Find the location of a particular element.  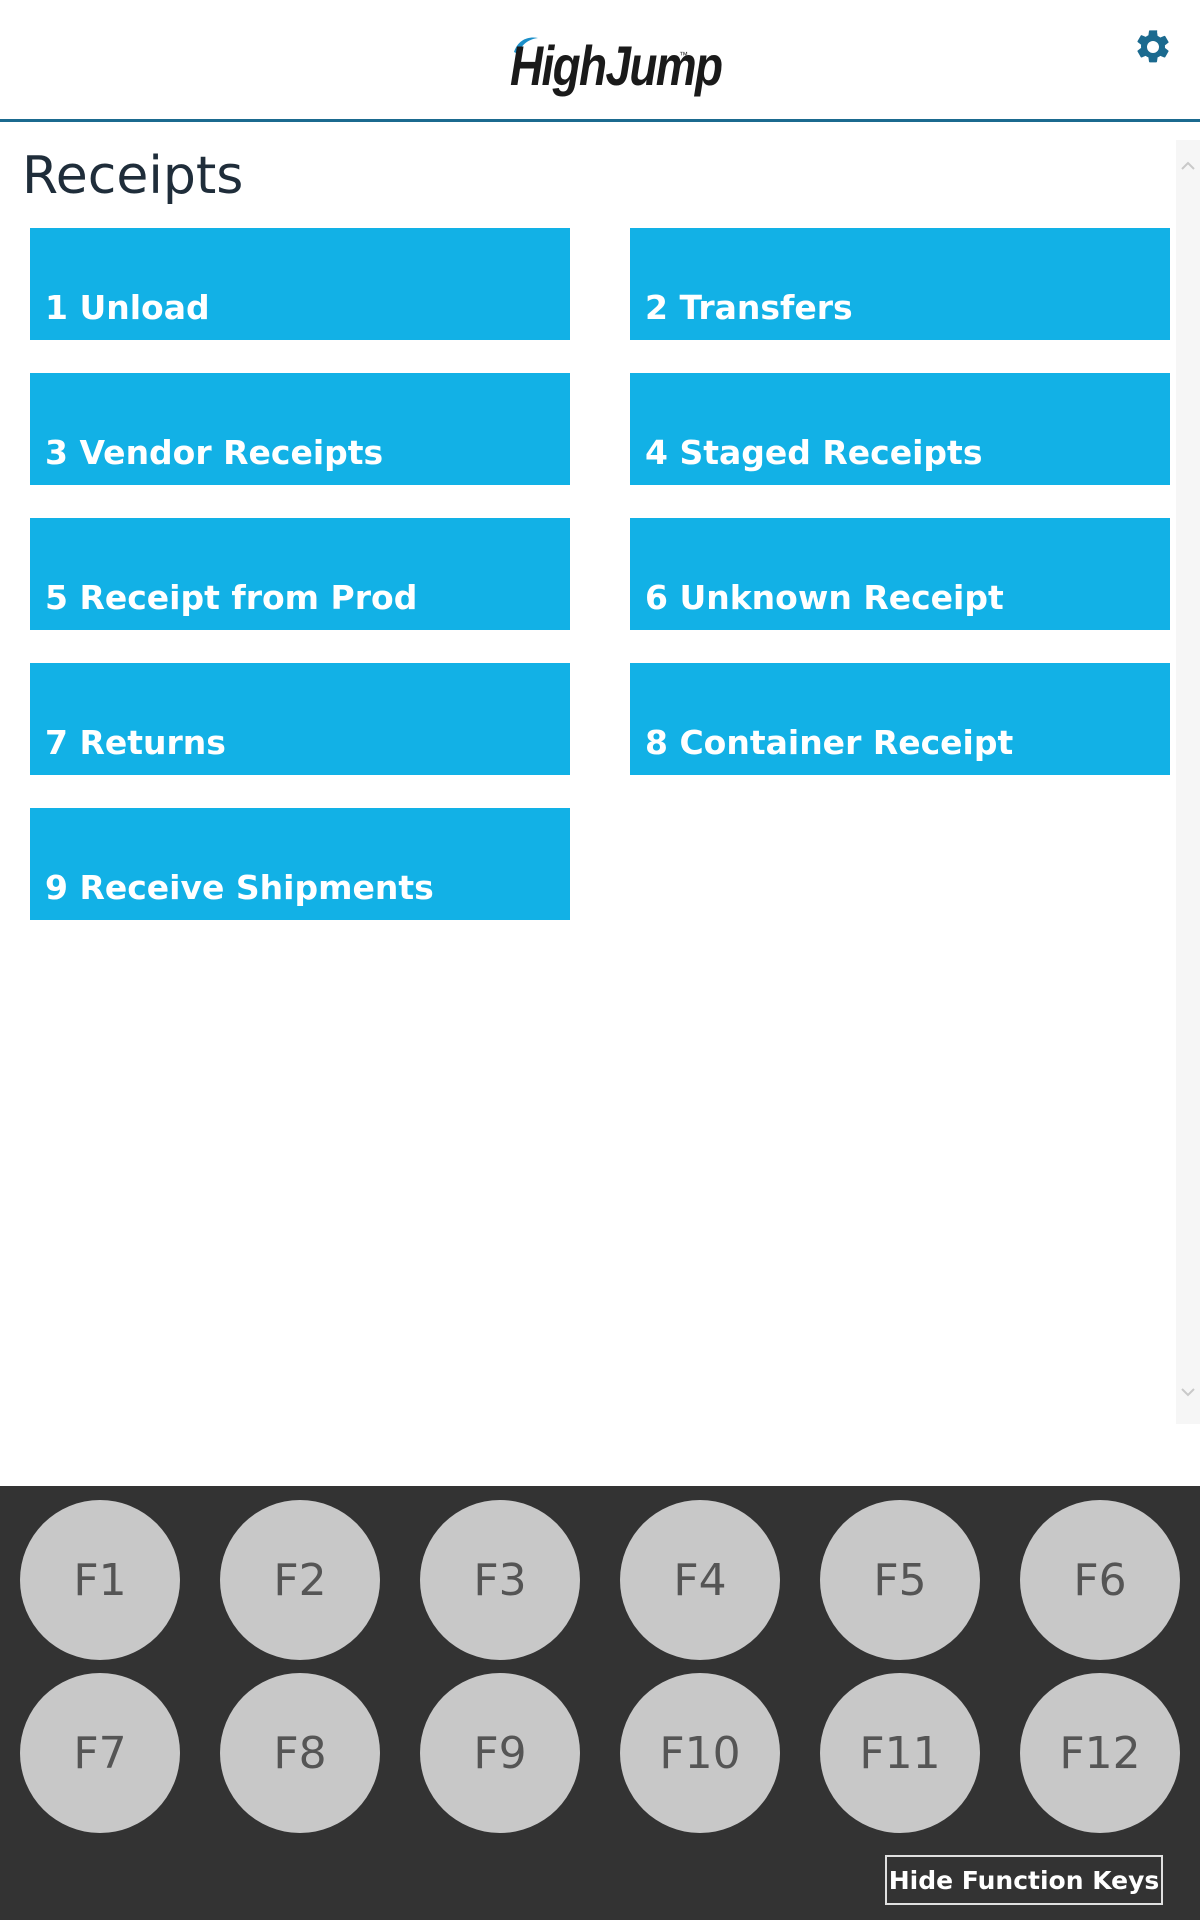

function-key-f10: F10 is located at coordinates (700, 1753).